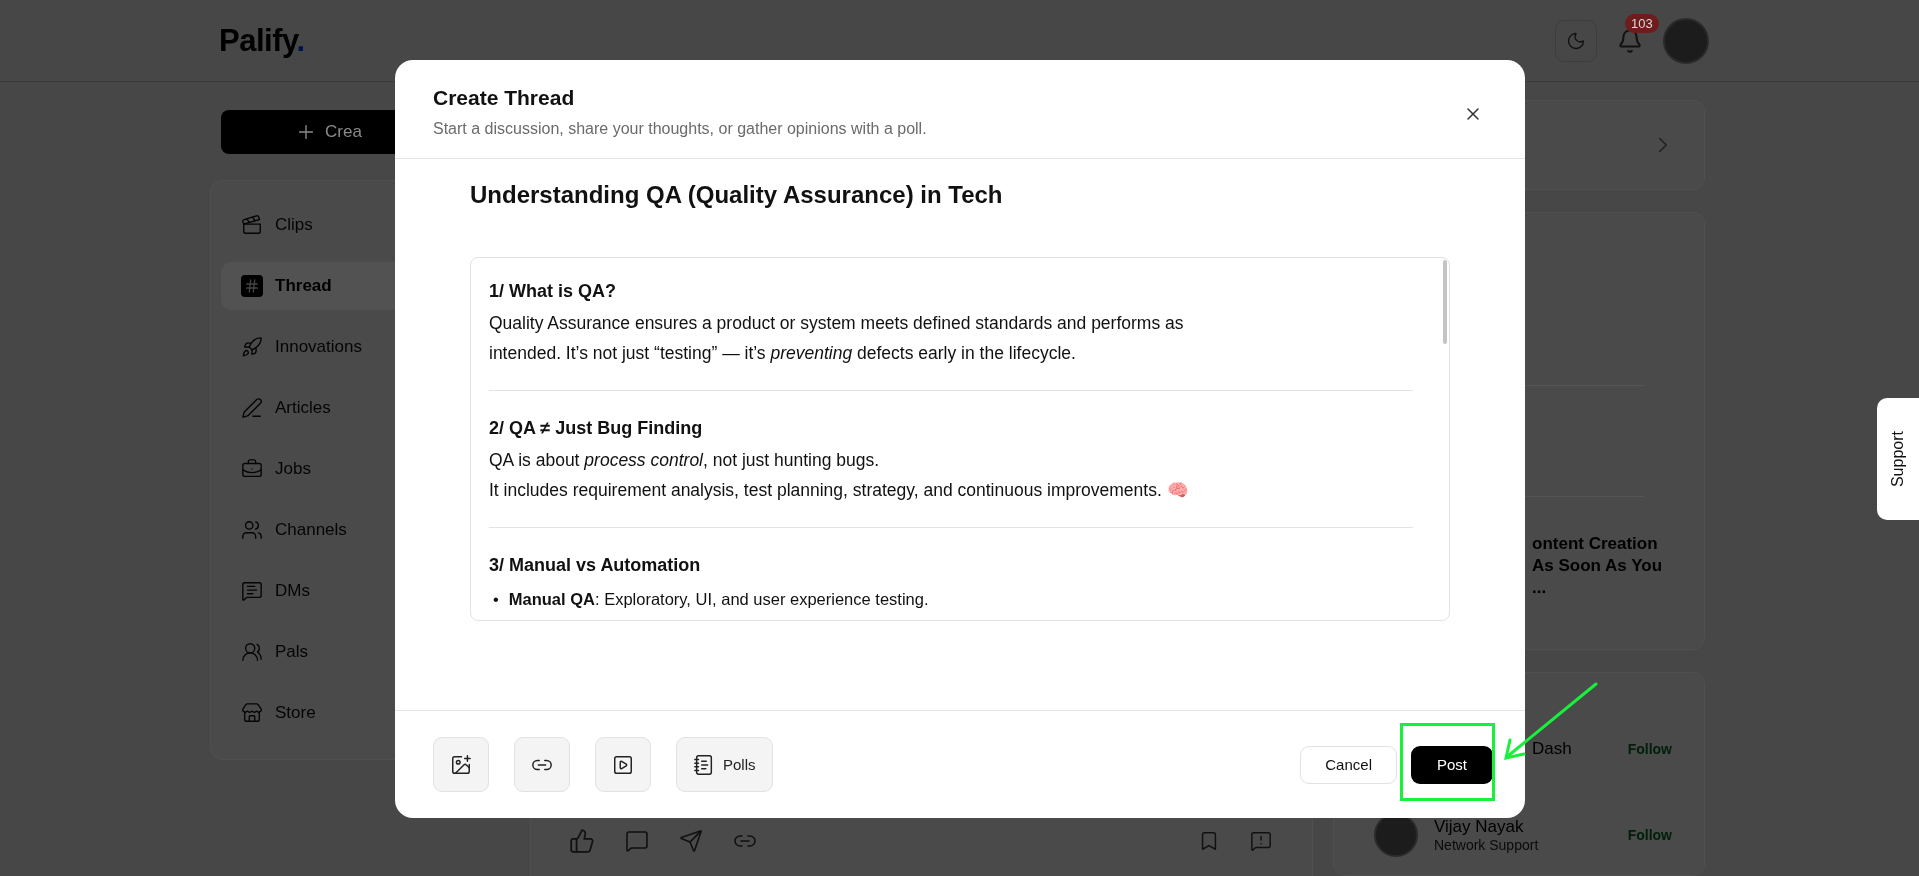 This screenshot has width=1919, height=876. Describe the element at coordinates (252, 591) in the screenshot. I see `chat-icon` at that location.